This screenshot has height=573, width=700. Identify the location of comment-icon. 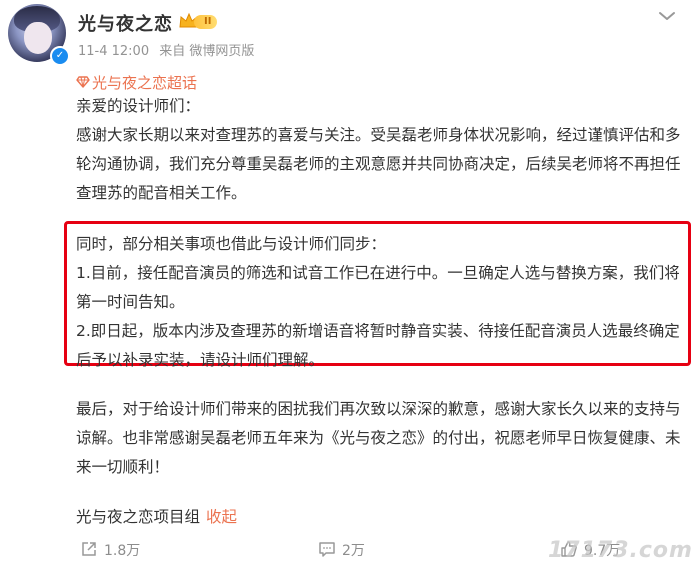
(327, 549).